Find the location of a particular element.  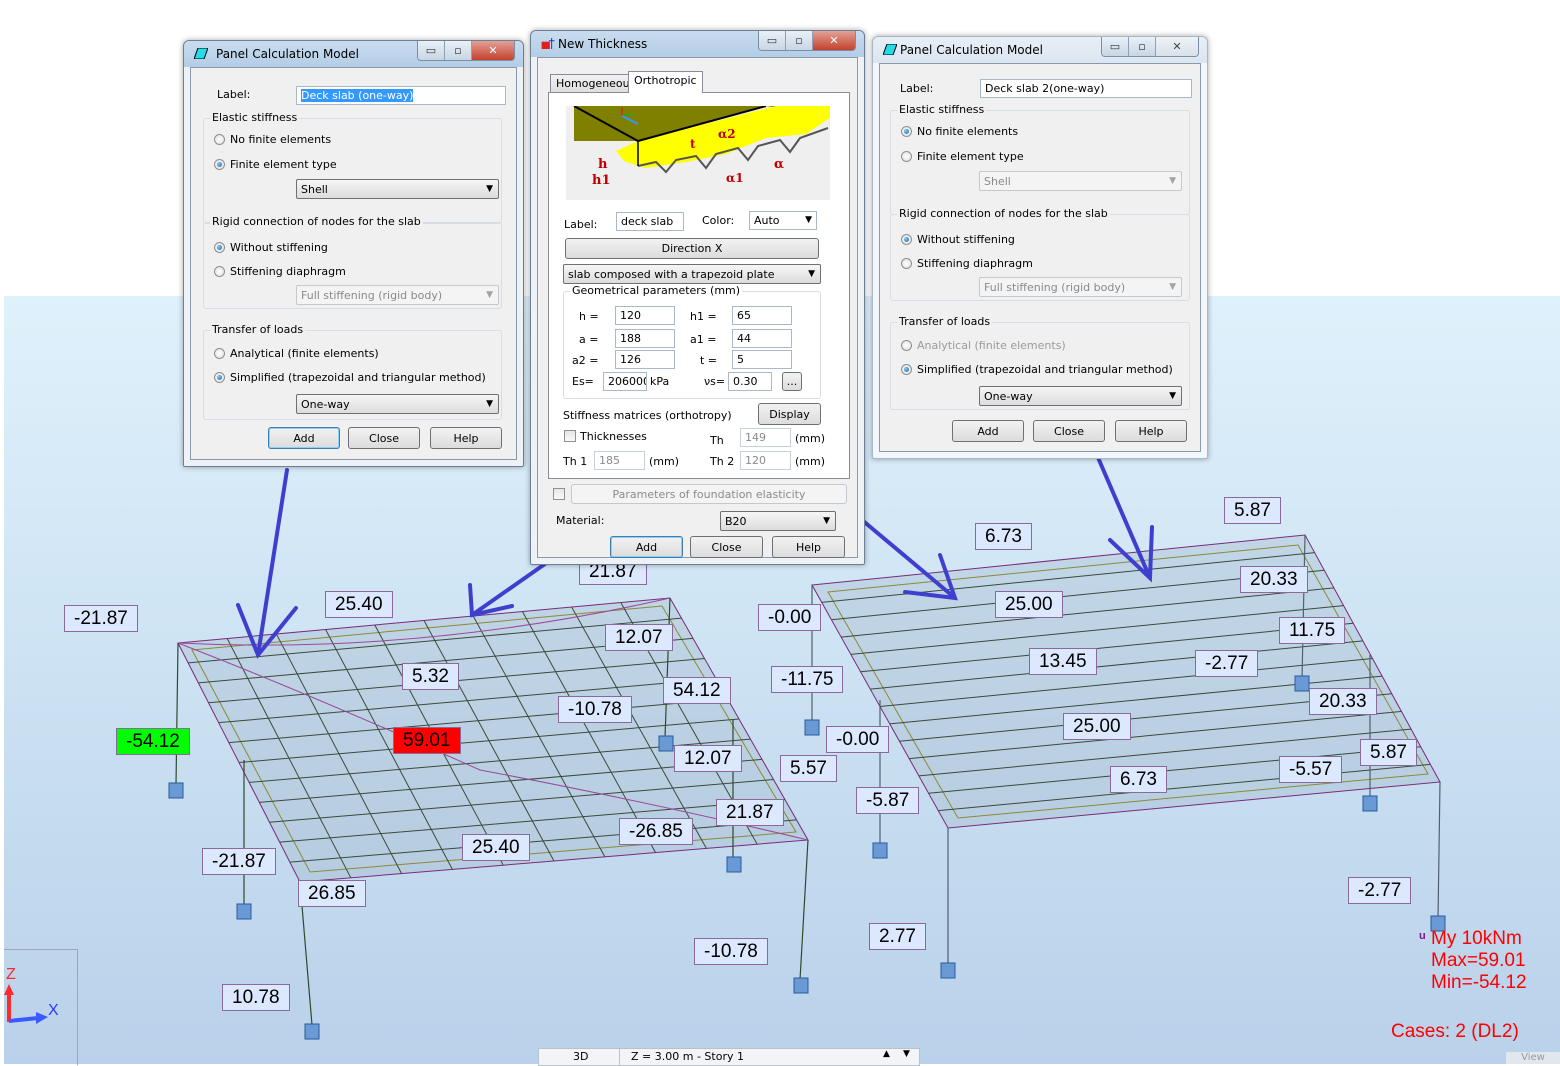

es-input: 206000 is located at coordinates (625, 381).